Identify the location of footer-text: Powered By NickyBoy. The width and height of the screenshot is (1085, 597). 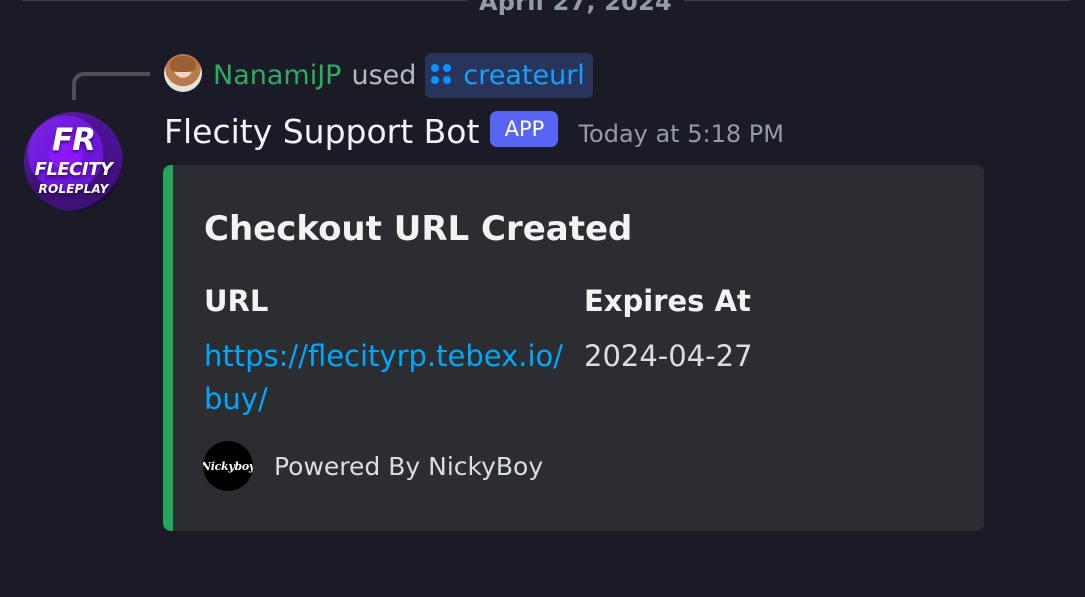
(409, 466).